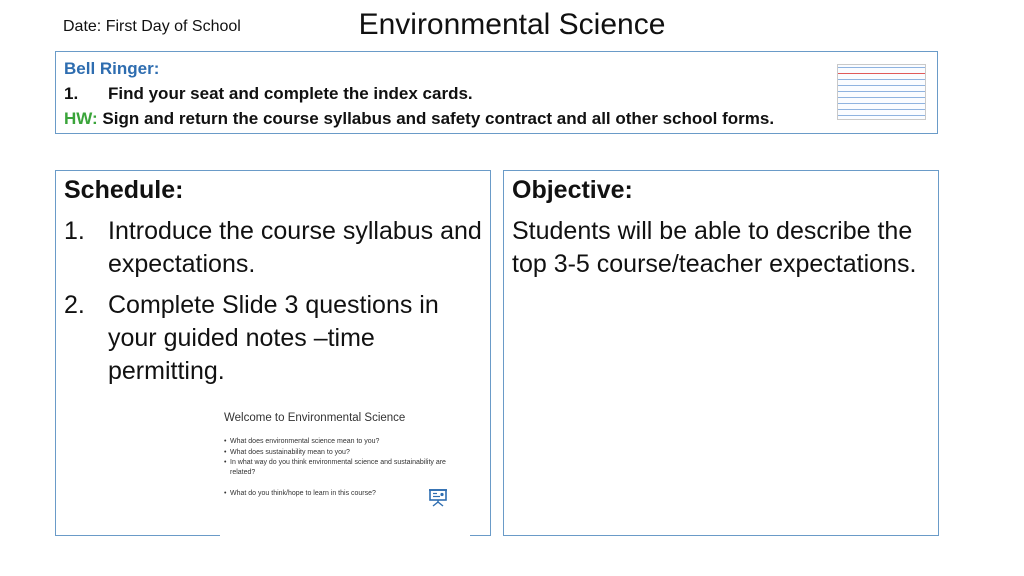 The width and height of the screenshot is (1024, 576). What do you see at coordinates (112, 68) in the screenshot?
I see `bell-ringer-heading: Bell Ringer:` at bounding box center [112, 68].